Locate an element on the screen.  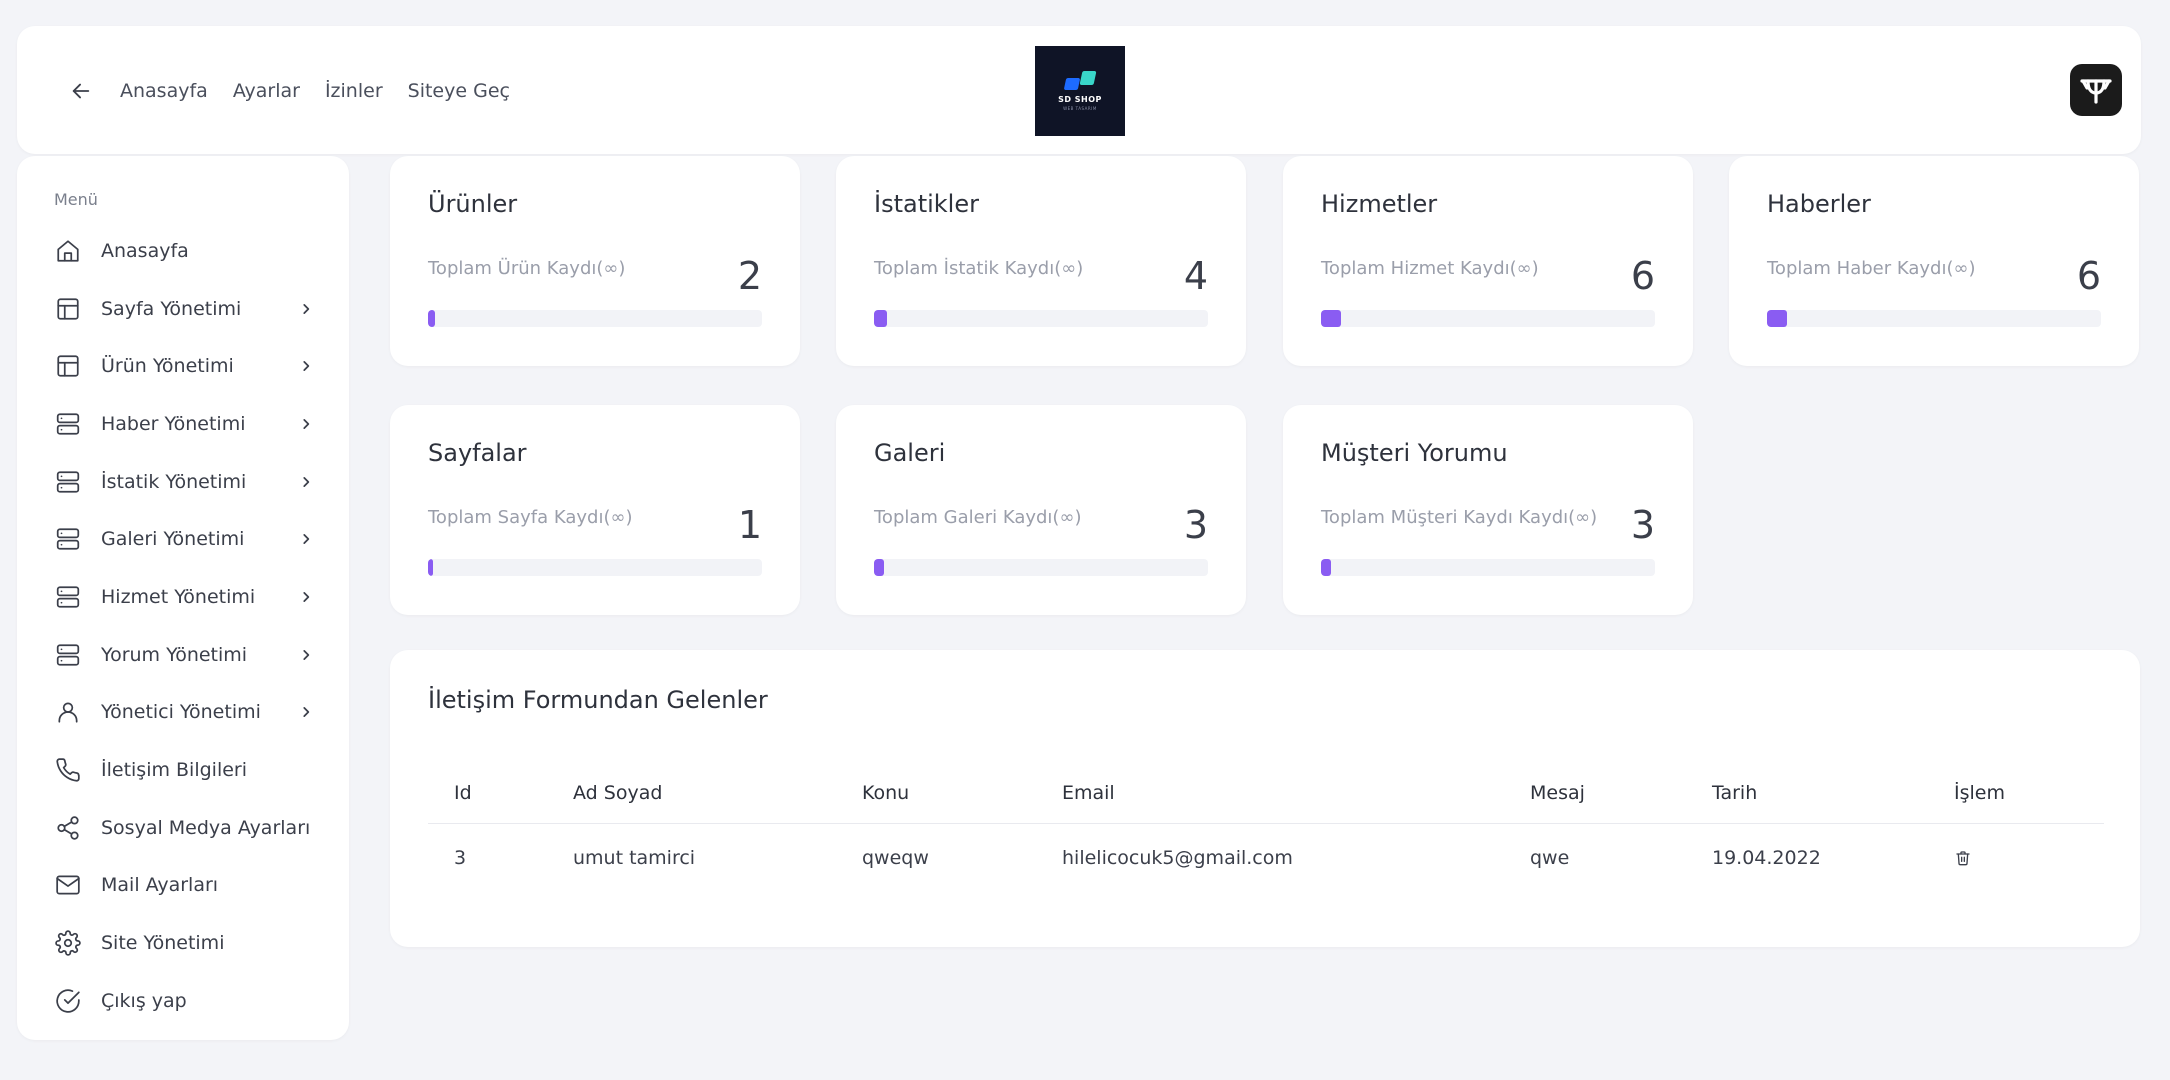
delete-button is located at coordinates (1963, 858).